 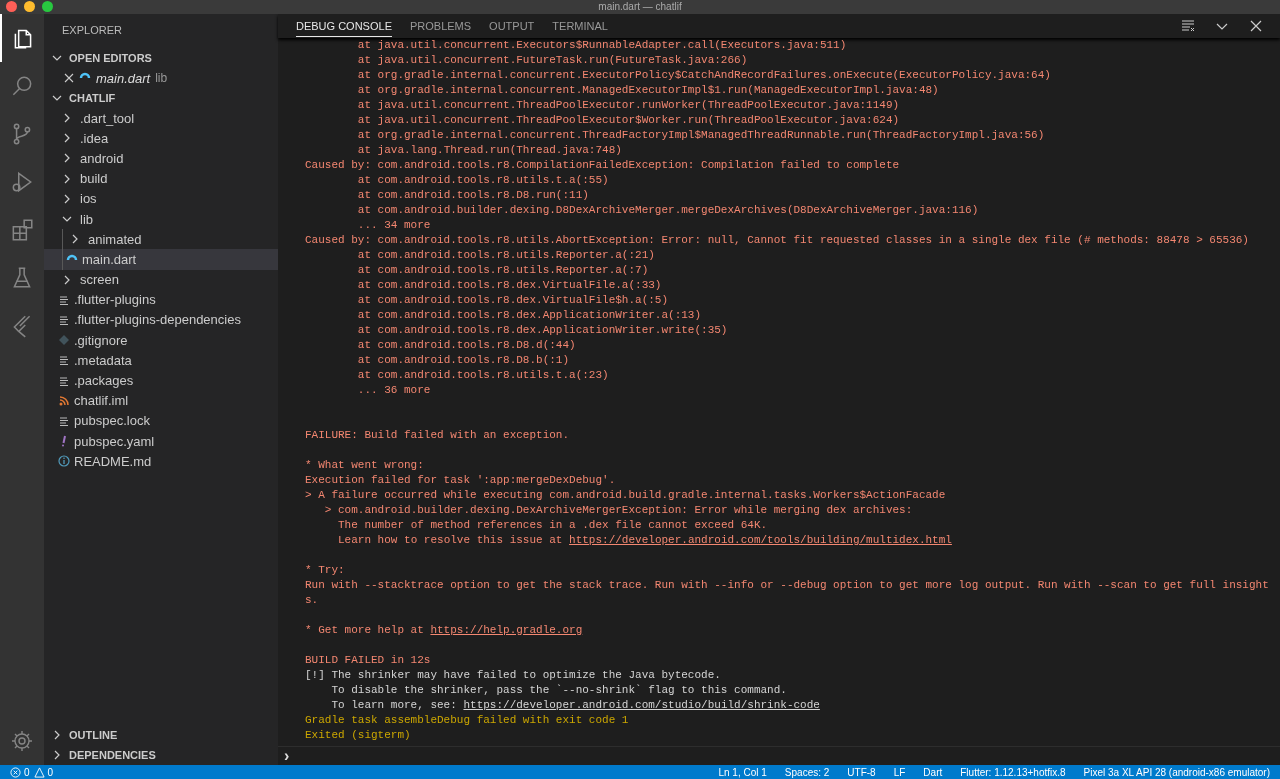 What do you see at coordinates (509, 285) in the screenshot?
I see `console-line: at com.android.tools.r8.dex.VirtualFile.a(:33)` at bounding box center [509, 285].